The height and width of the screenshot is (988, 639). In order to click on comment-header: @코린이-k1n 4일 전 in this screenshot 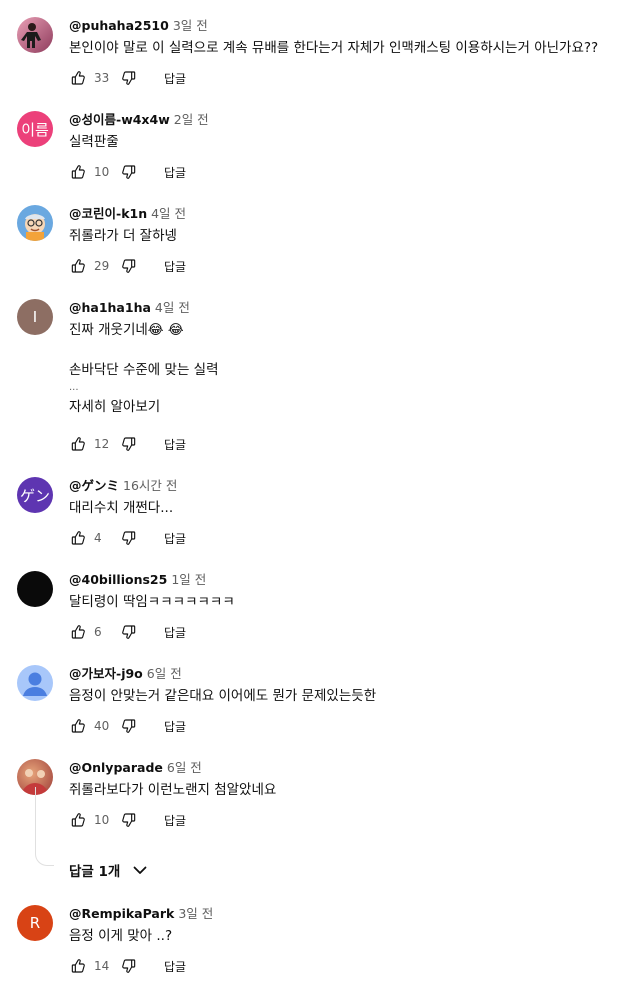, I will do `click(349, 214)`.